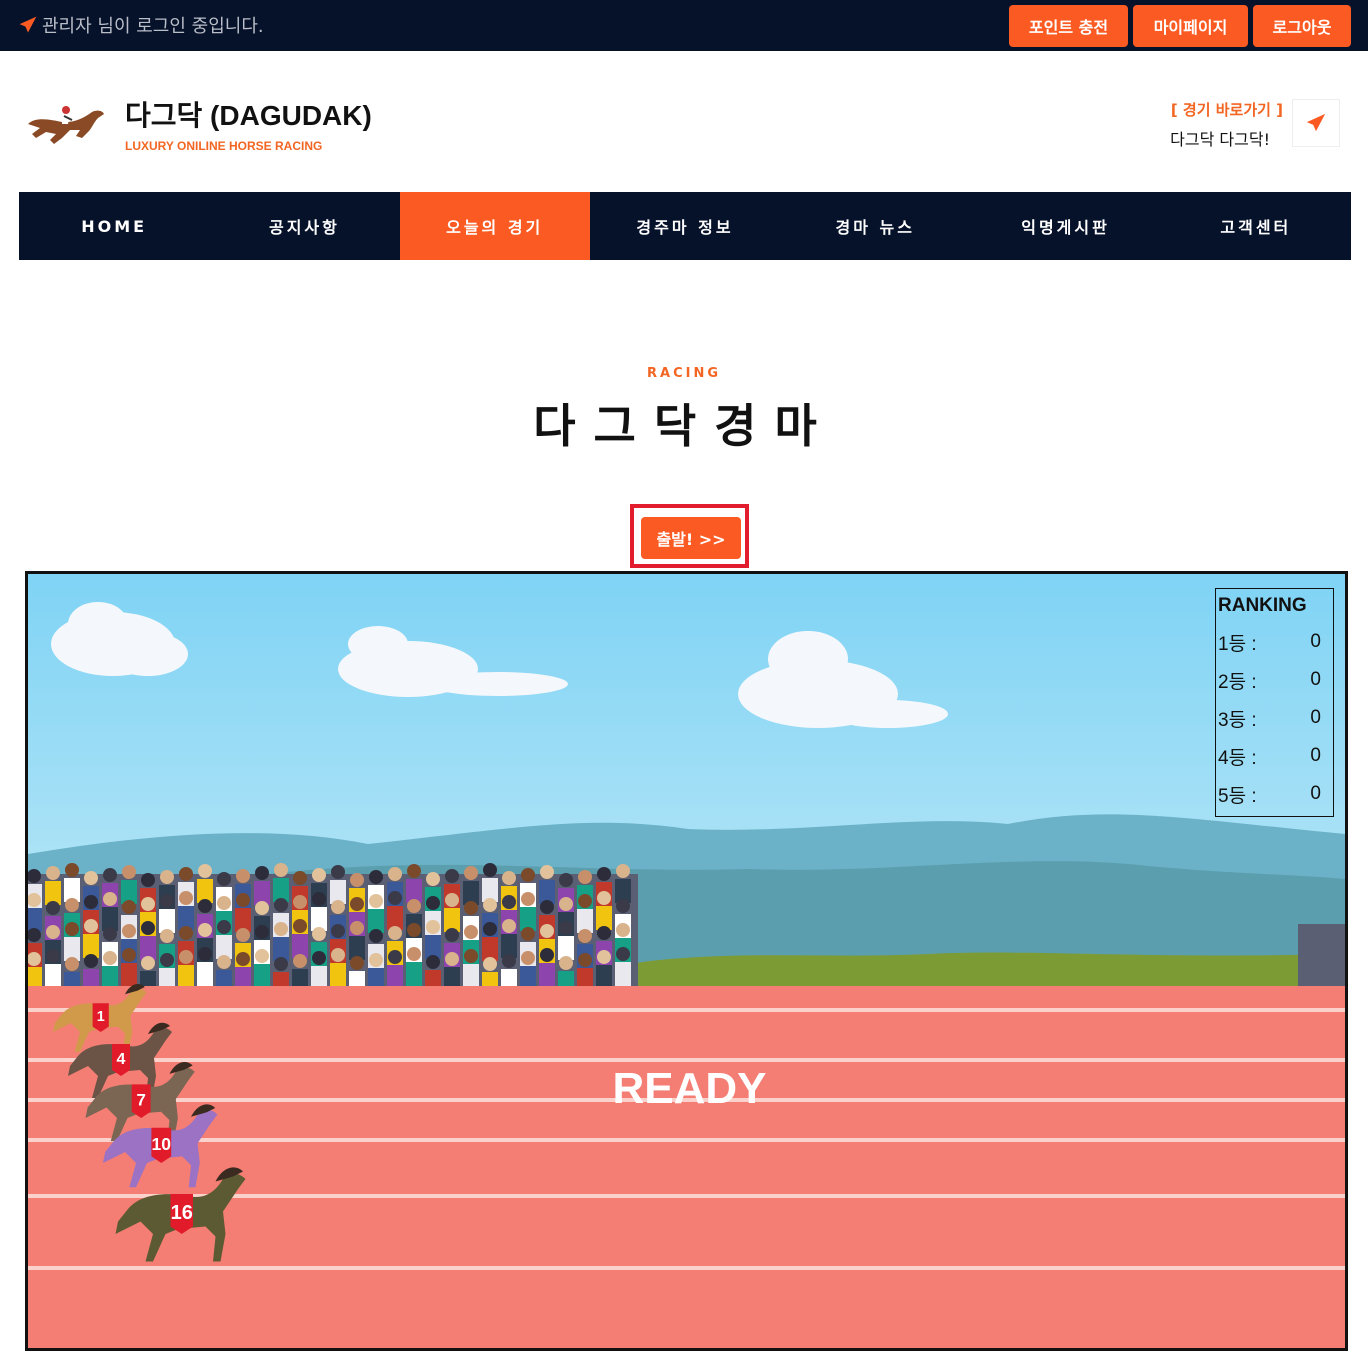 The image size is (1368, 1368). I want to click on race-status: READY, so click(689, 1088).